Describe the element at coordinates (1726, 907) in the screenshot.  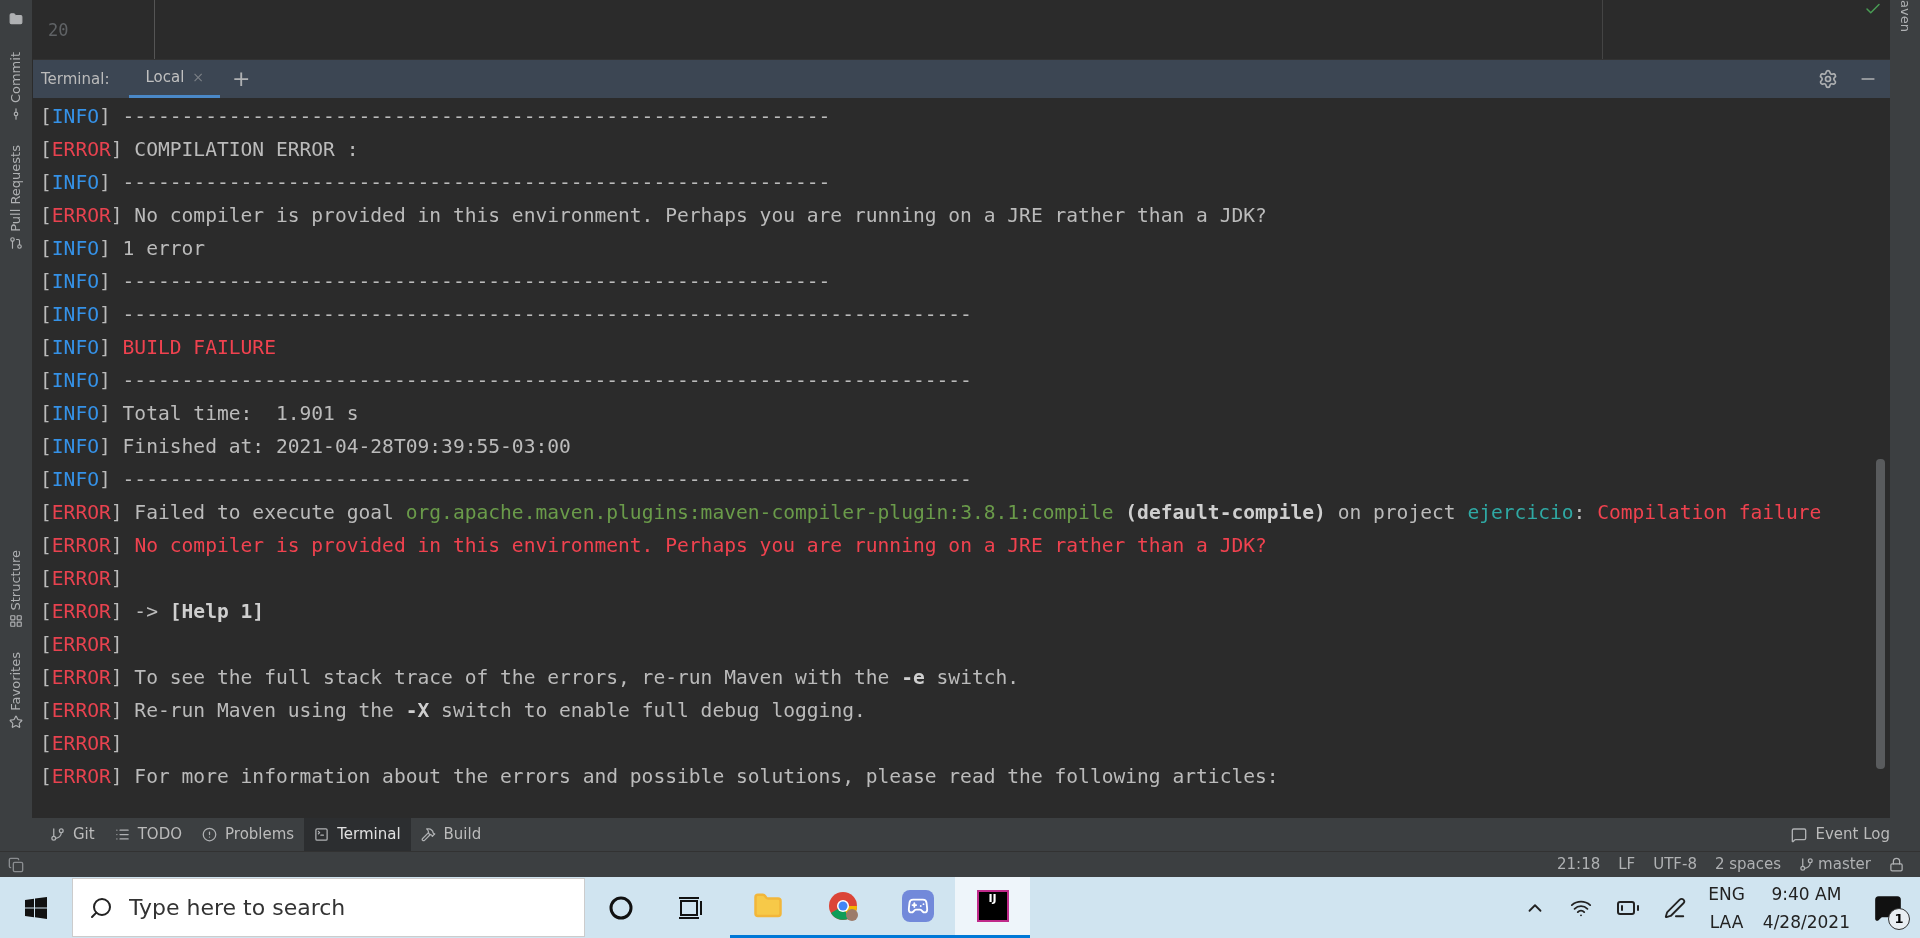
I see `language-indicator: ENG LAA` at that location.